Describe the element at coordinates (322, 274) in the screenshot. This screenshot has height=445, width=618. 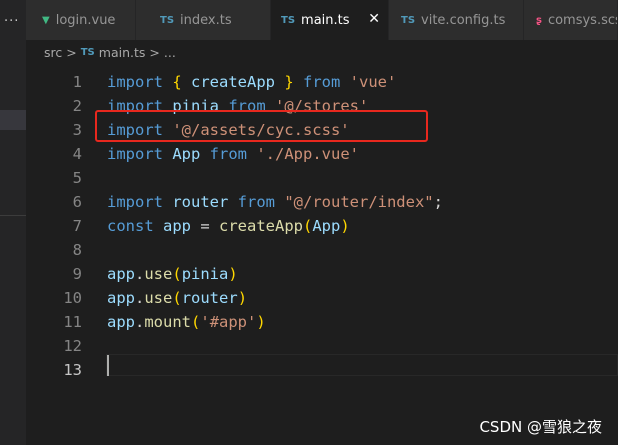
I see `code-line: 9 app.use(pinia)` at that location.